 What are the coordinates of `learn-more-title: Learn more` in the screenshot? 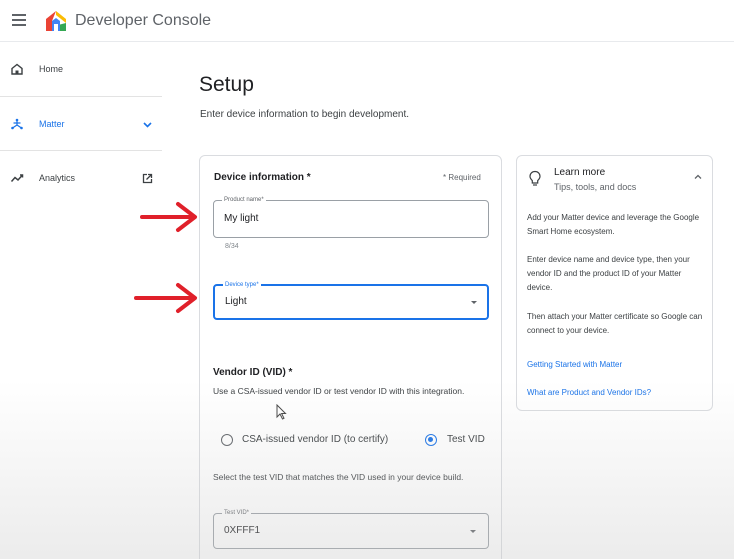 It's located at (580, 172).